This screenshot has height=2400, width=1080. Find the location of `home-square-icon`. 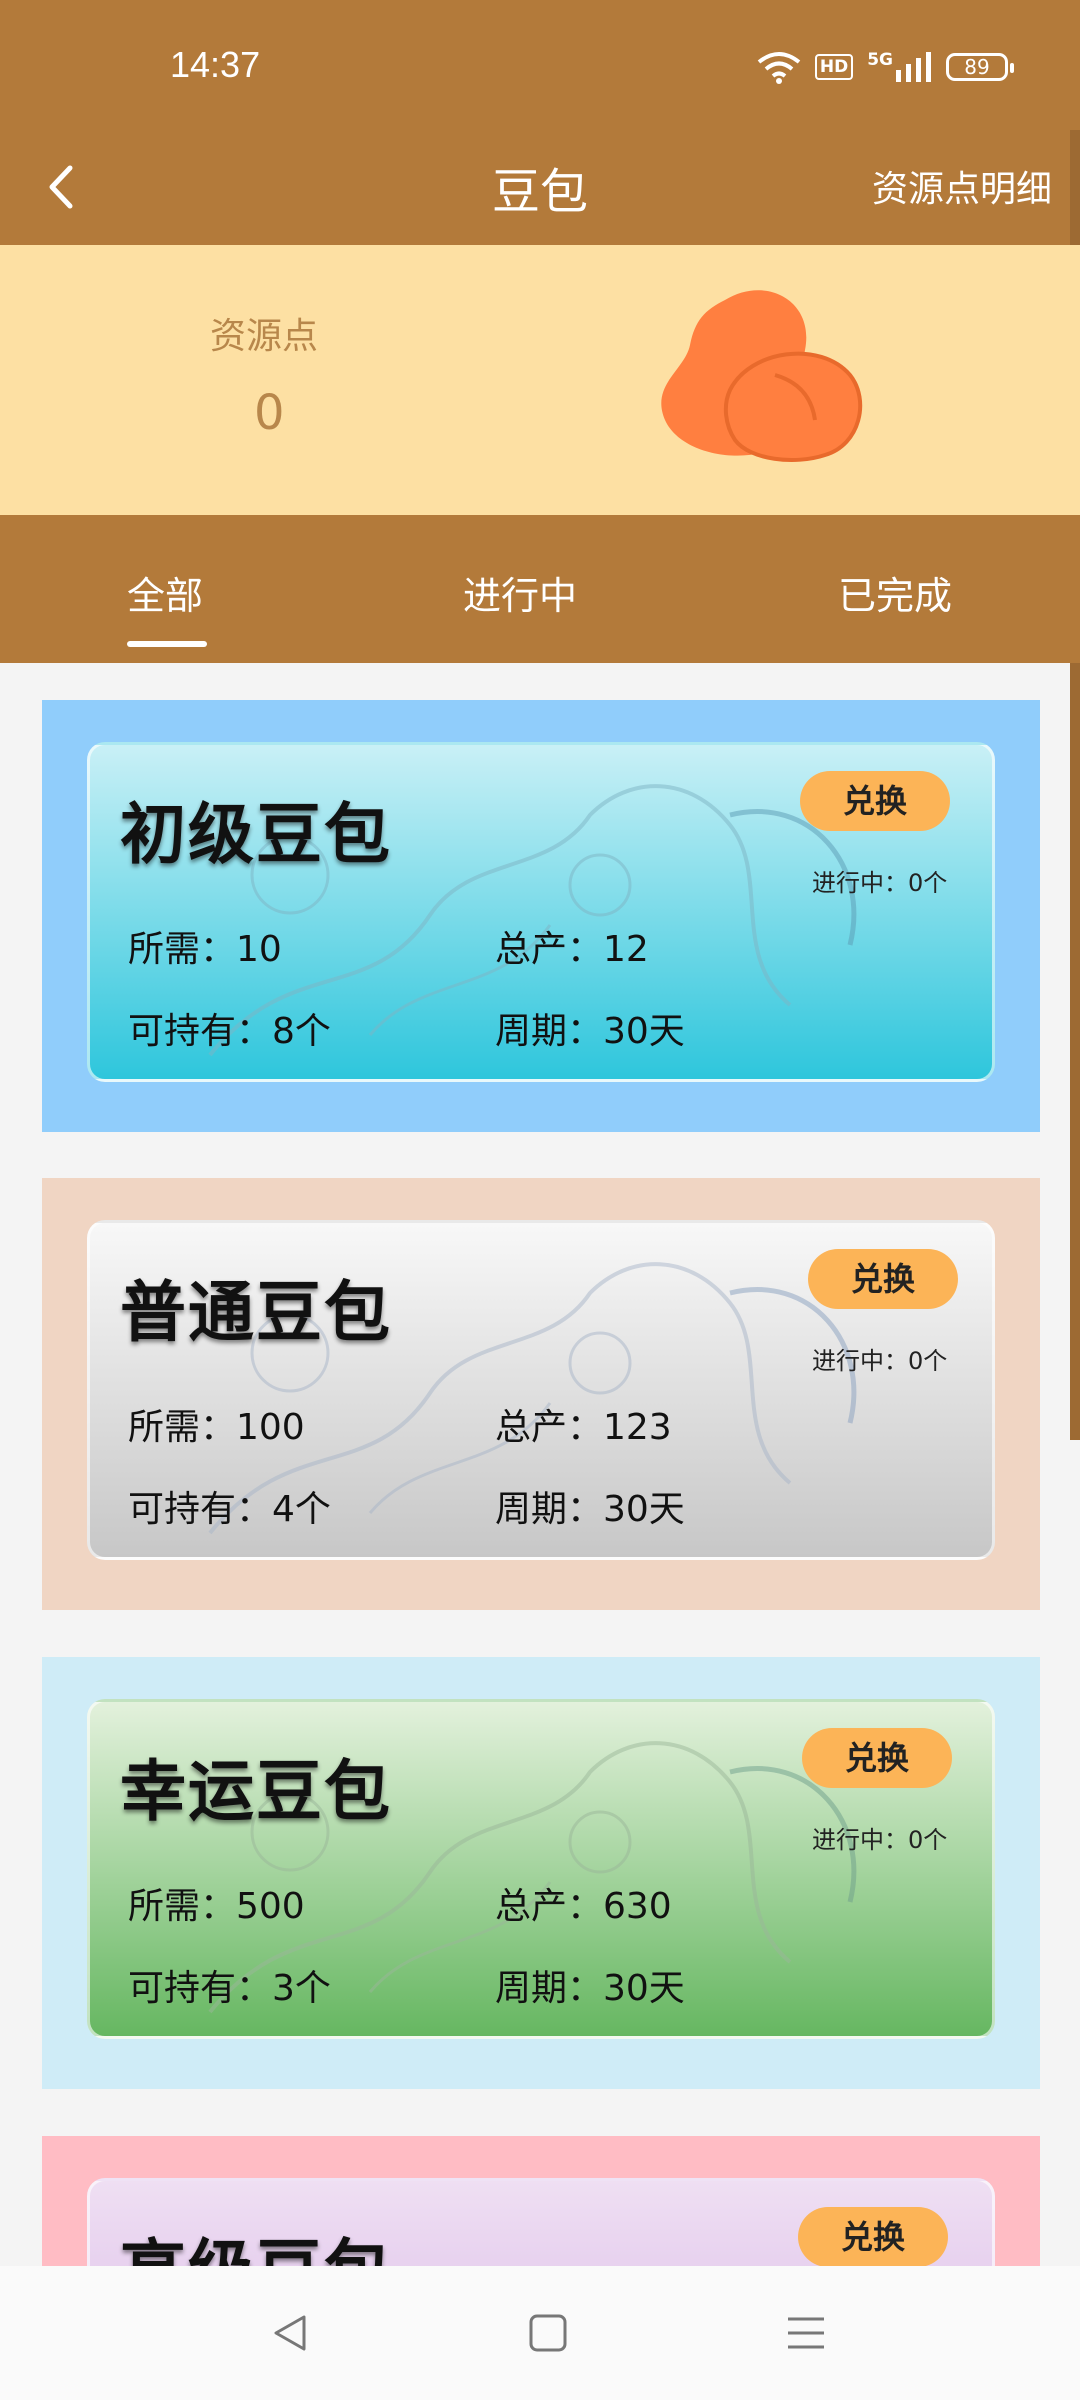

home-square-icon is located at coordinates (548, 2333).